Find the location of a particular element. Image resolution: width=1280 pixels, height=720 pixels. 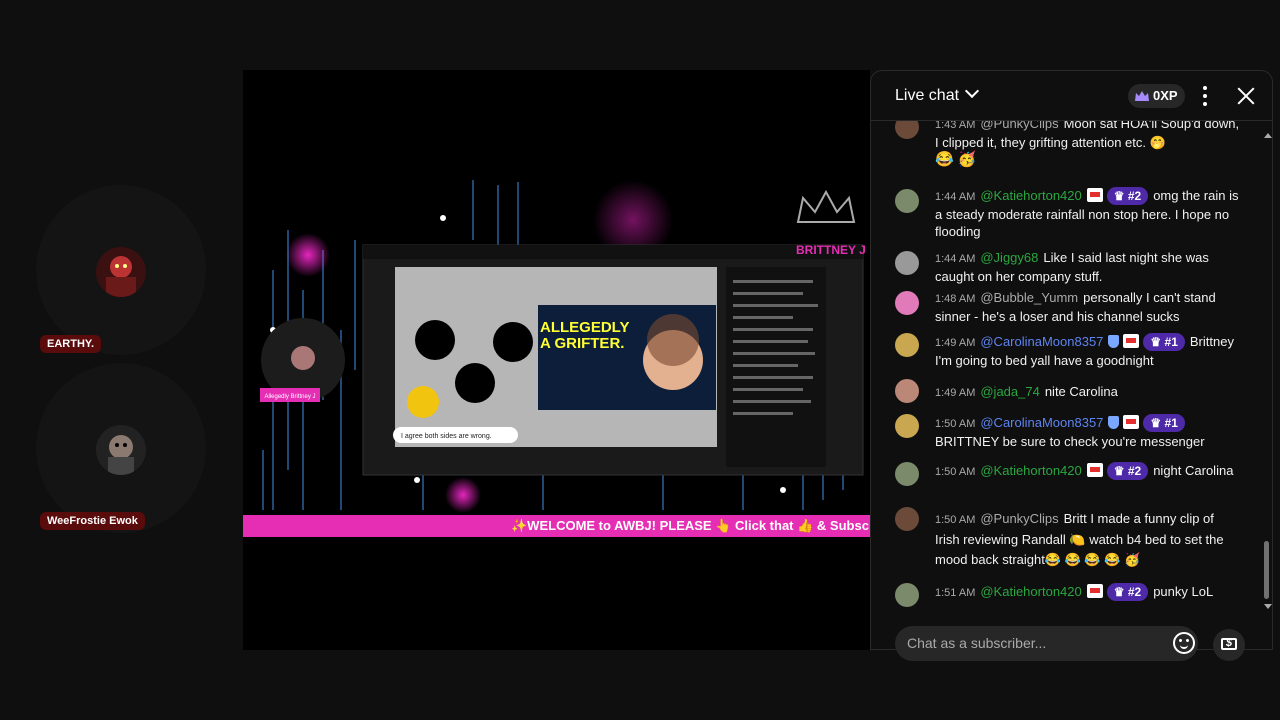

chat-mode-dropdown: Live chat is located at coordinates (937, 94).